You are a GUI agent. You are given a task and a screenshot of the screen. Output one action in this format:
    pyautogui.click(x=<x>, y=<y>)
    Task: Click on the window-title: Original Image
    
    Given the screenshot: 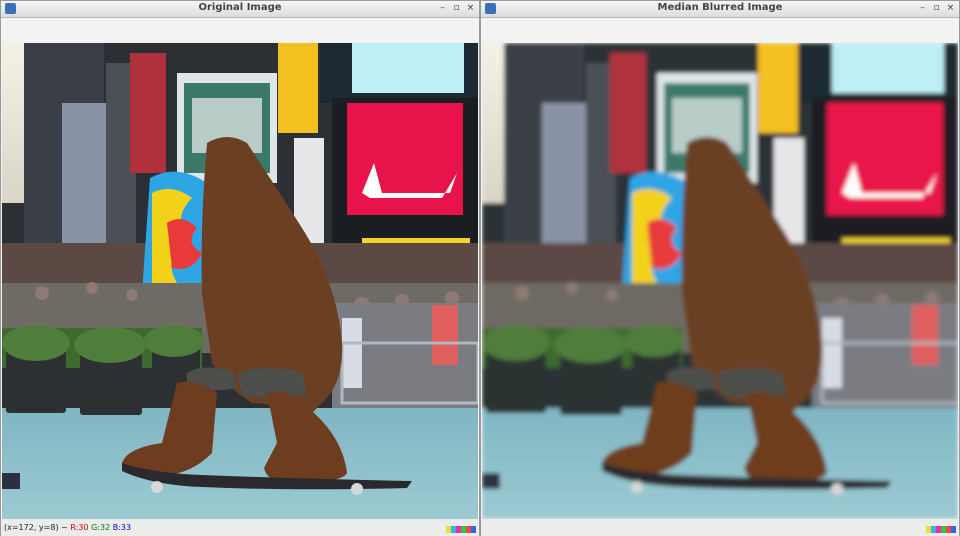 What is the action you would take?
    pyautogui.click(x=240, y=7)
    